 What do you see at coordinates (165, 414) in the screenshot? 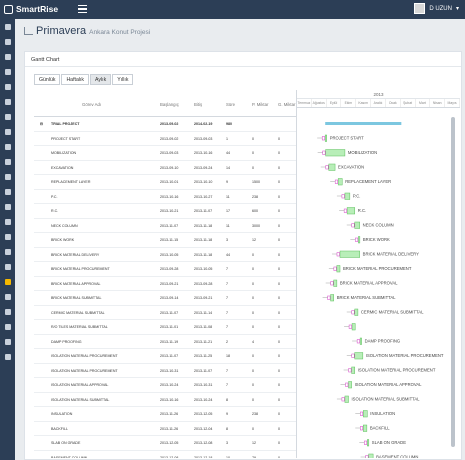
I see `table-row: INSULATION 2013-11-26 2013-12-05 9 238 0` at bounding box center [165, 414].